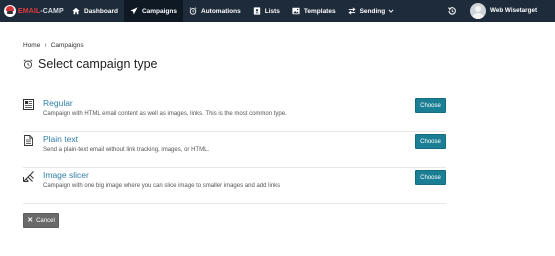  What do you see at coordinates (478, 11) in the screenshot?
I see `avatar` at bounding box center [478, 11].